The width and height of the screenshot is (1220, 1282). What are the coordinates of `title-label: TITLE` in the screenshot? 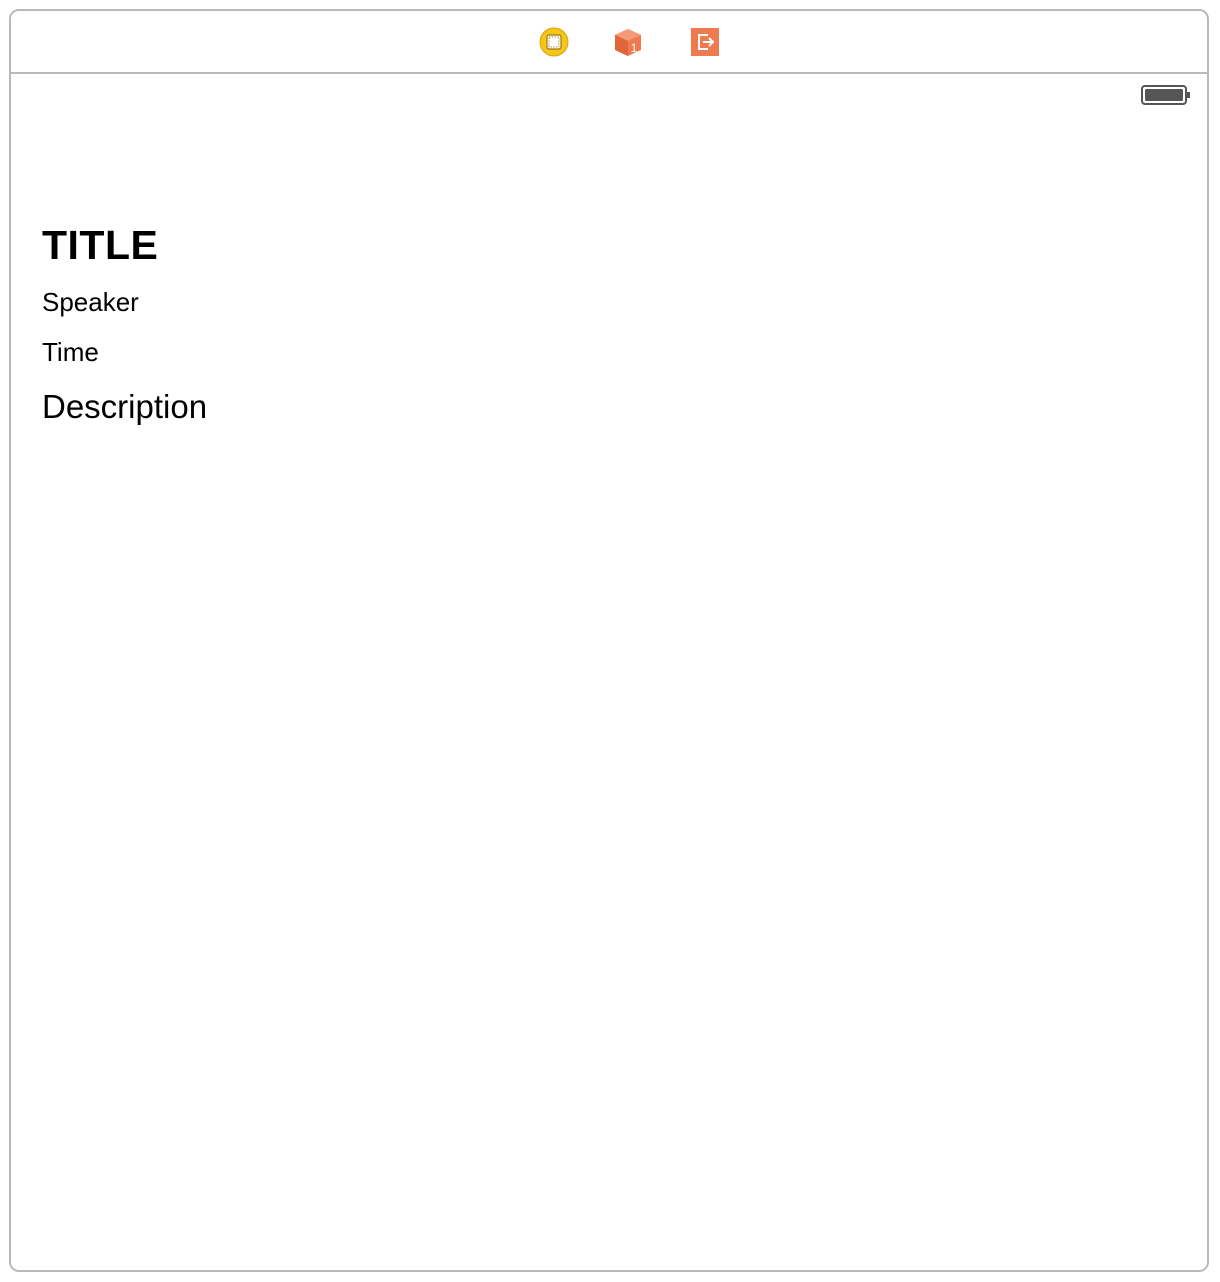 It's located at (100, 245).